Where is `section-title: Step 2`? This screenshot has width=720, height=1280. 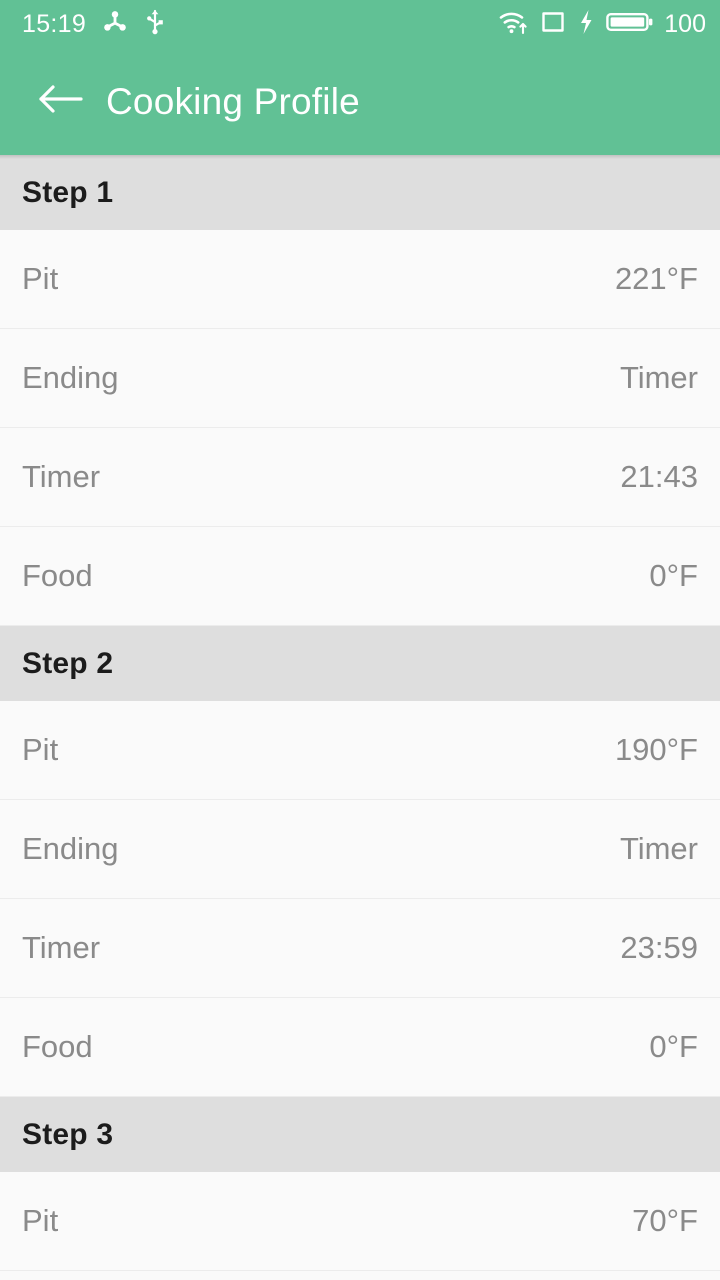
section-title: Step 2 is located at coordinates (68, 663).